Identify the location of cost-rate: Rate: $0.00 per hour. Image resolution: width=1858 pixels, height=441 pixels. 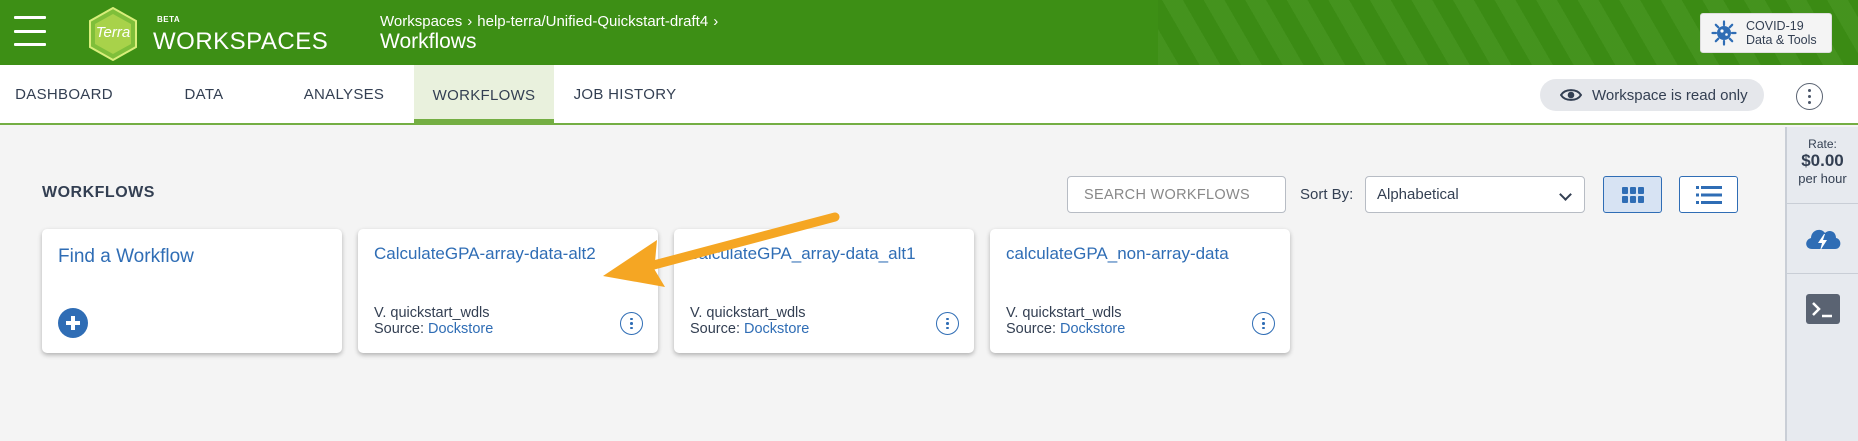
(1822, 161).